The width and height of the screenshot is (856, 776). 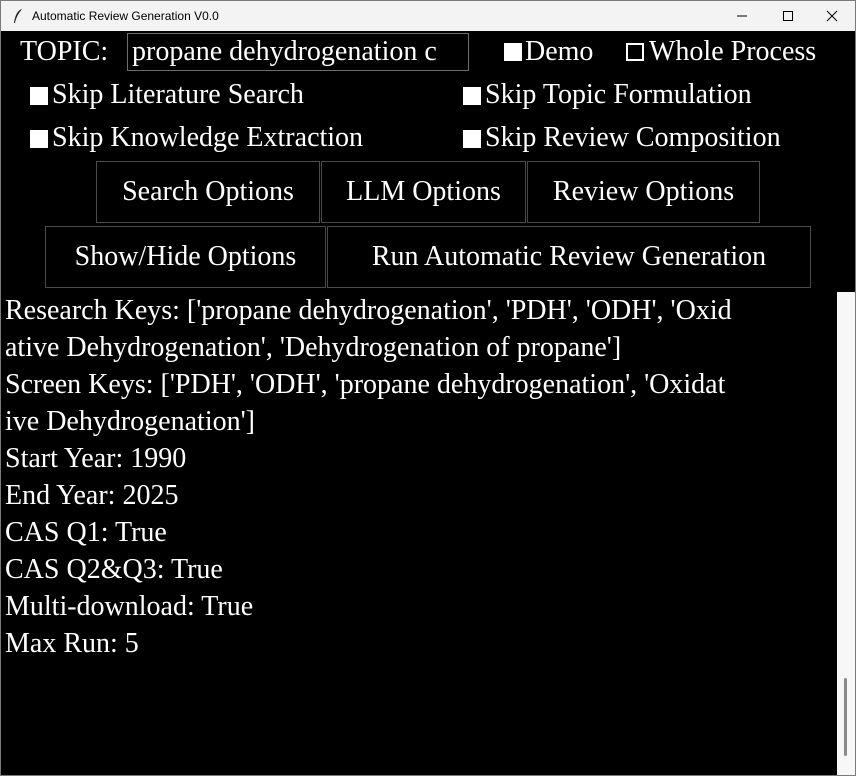 I want to click on log-line: Start Year: 1990, so click(x=96, y=458).